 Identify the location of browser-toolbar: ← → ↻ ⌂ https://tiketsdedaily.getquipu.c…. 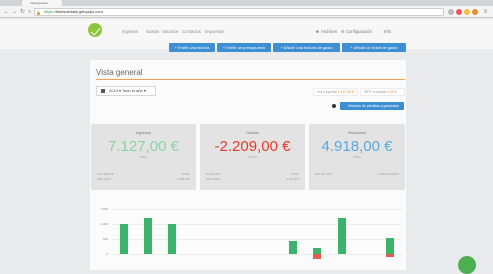
(246, 12).